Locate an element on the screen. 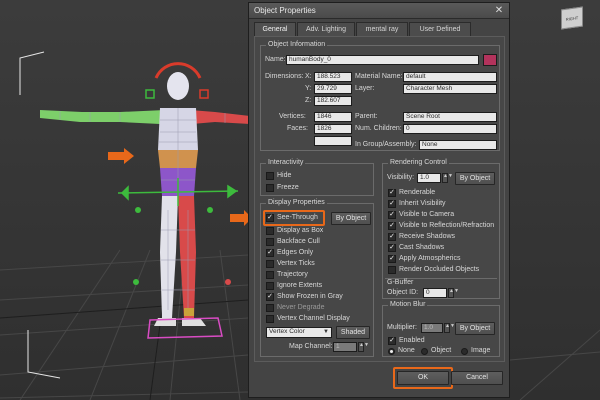 The width and height of the screenshot is (600, 400). show-frozen-in-gray-checkbox-box: ✓ is located at coordinates (270, 297).